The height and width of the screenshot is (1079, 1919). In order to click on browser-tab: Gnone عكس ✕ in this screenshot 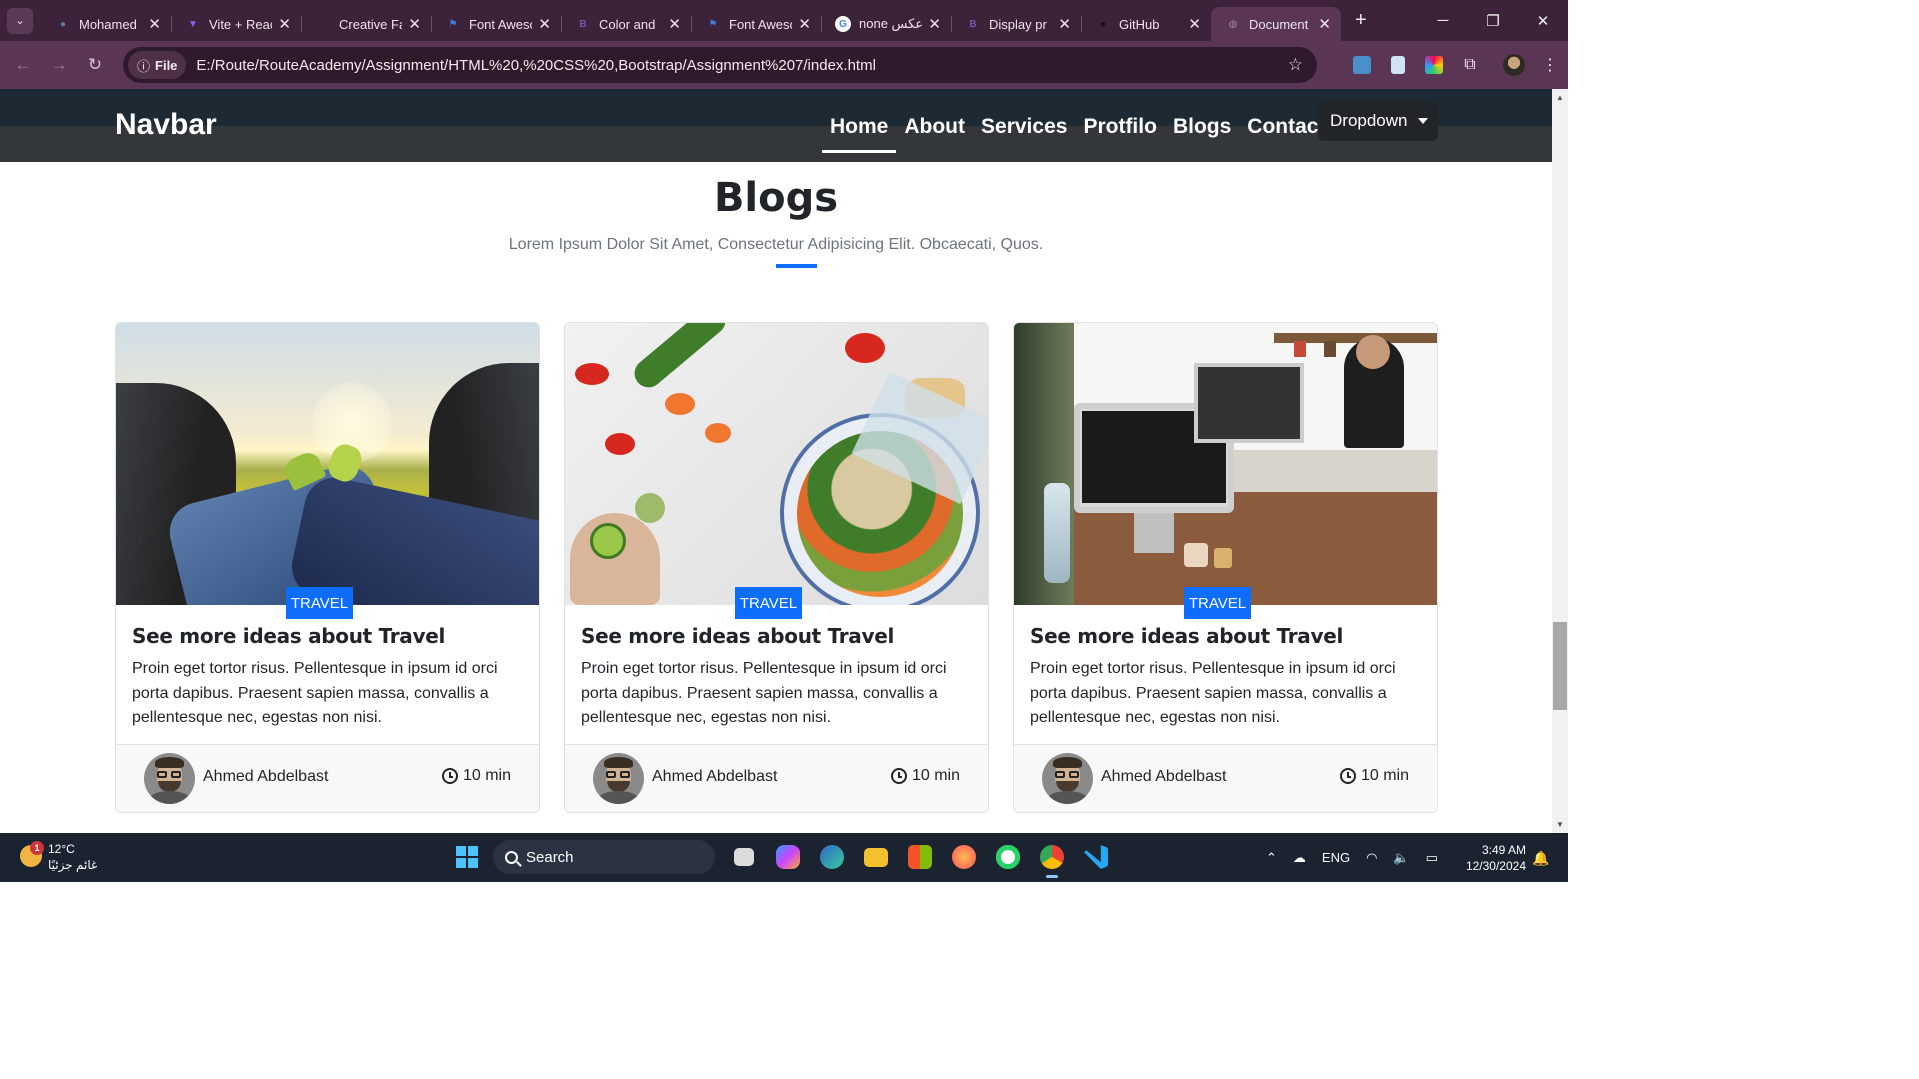, I will do `click(886, 24)`.